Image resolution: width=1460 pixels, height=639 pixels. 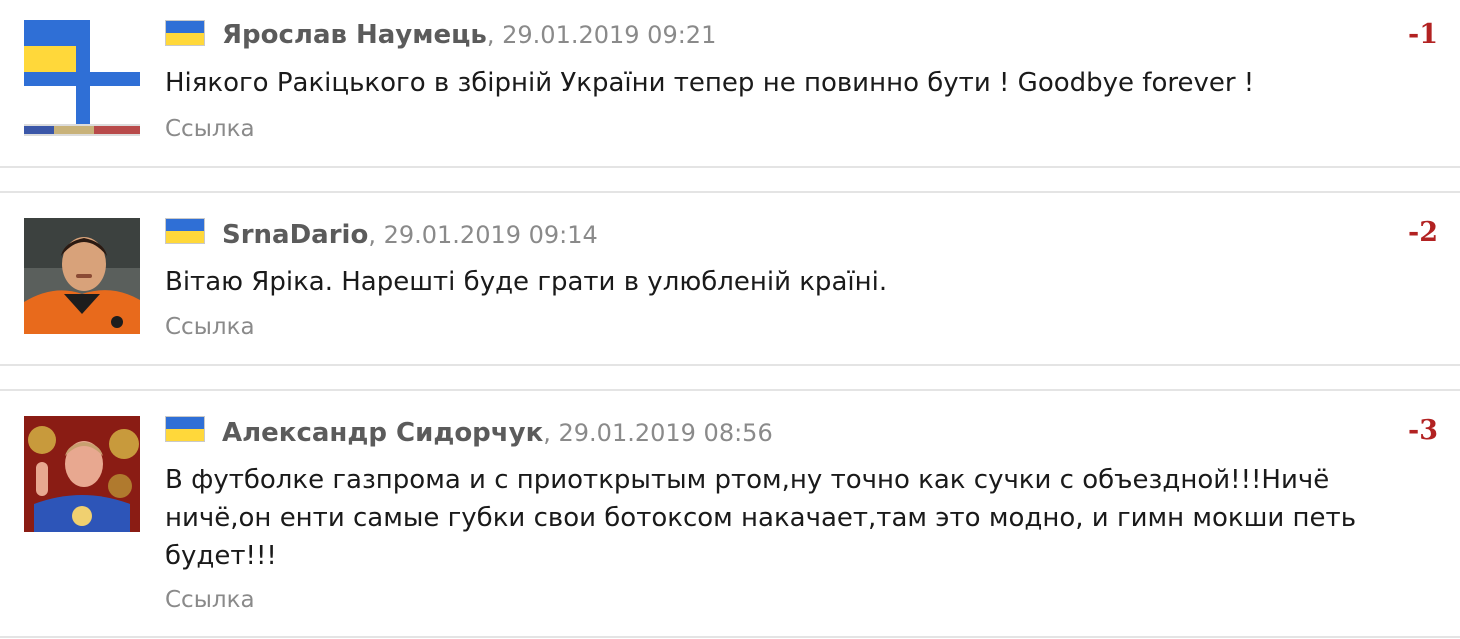 I want to click on comment-date: , 29.01.2019 09:21, so click(x=601, y=35).